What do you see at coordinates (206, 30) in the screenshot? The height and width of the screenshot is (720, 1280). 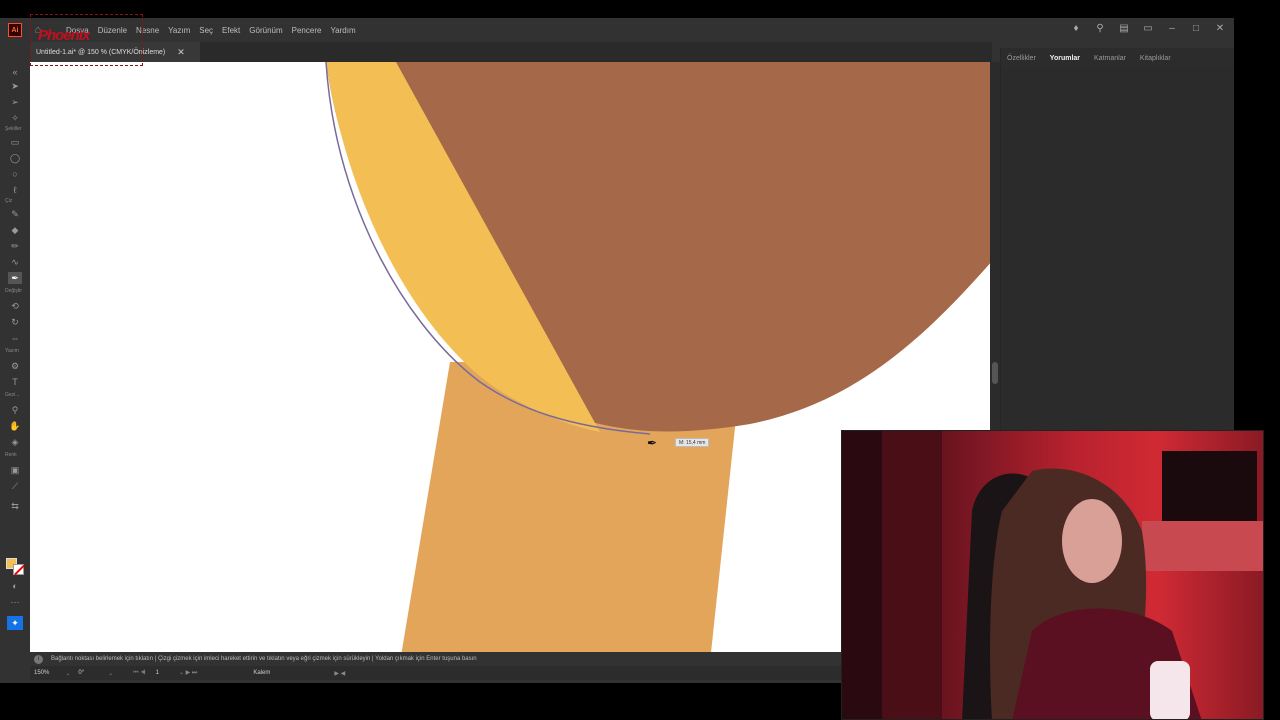 I see `menu-item: Seç` at bounding box center [206, 30].